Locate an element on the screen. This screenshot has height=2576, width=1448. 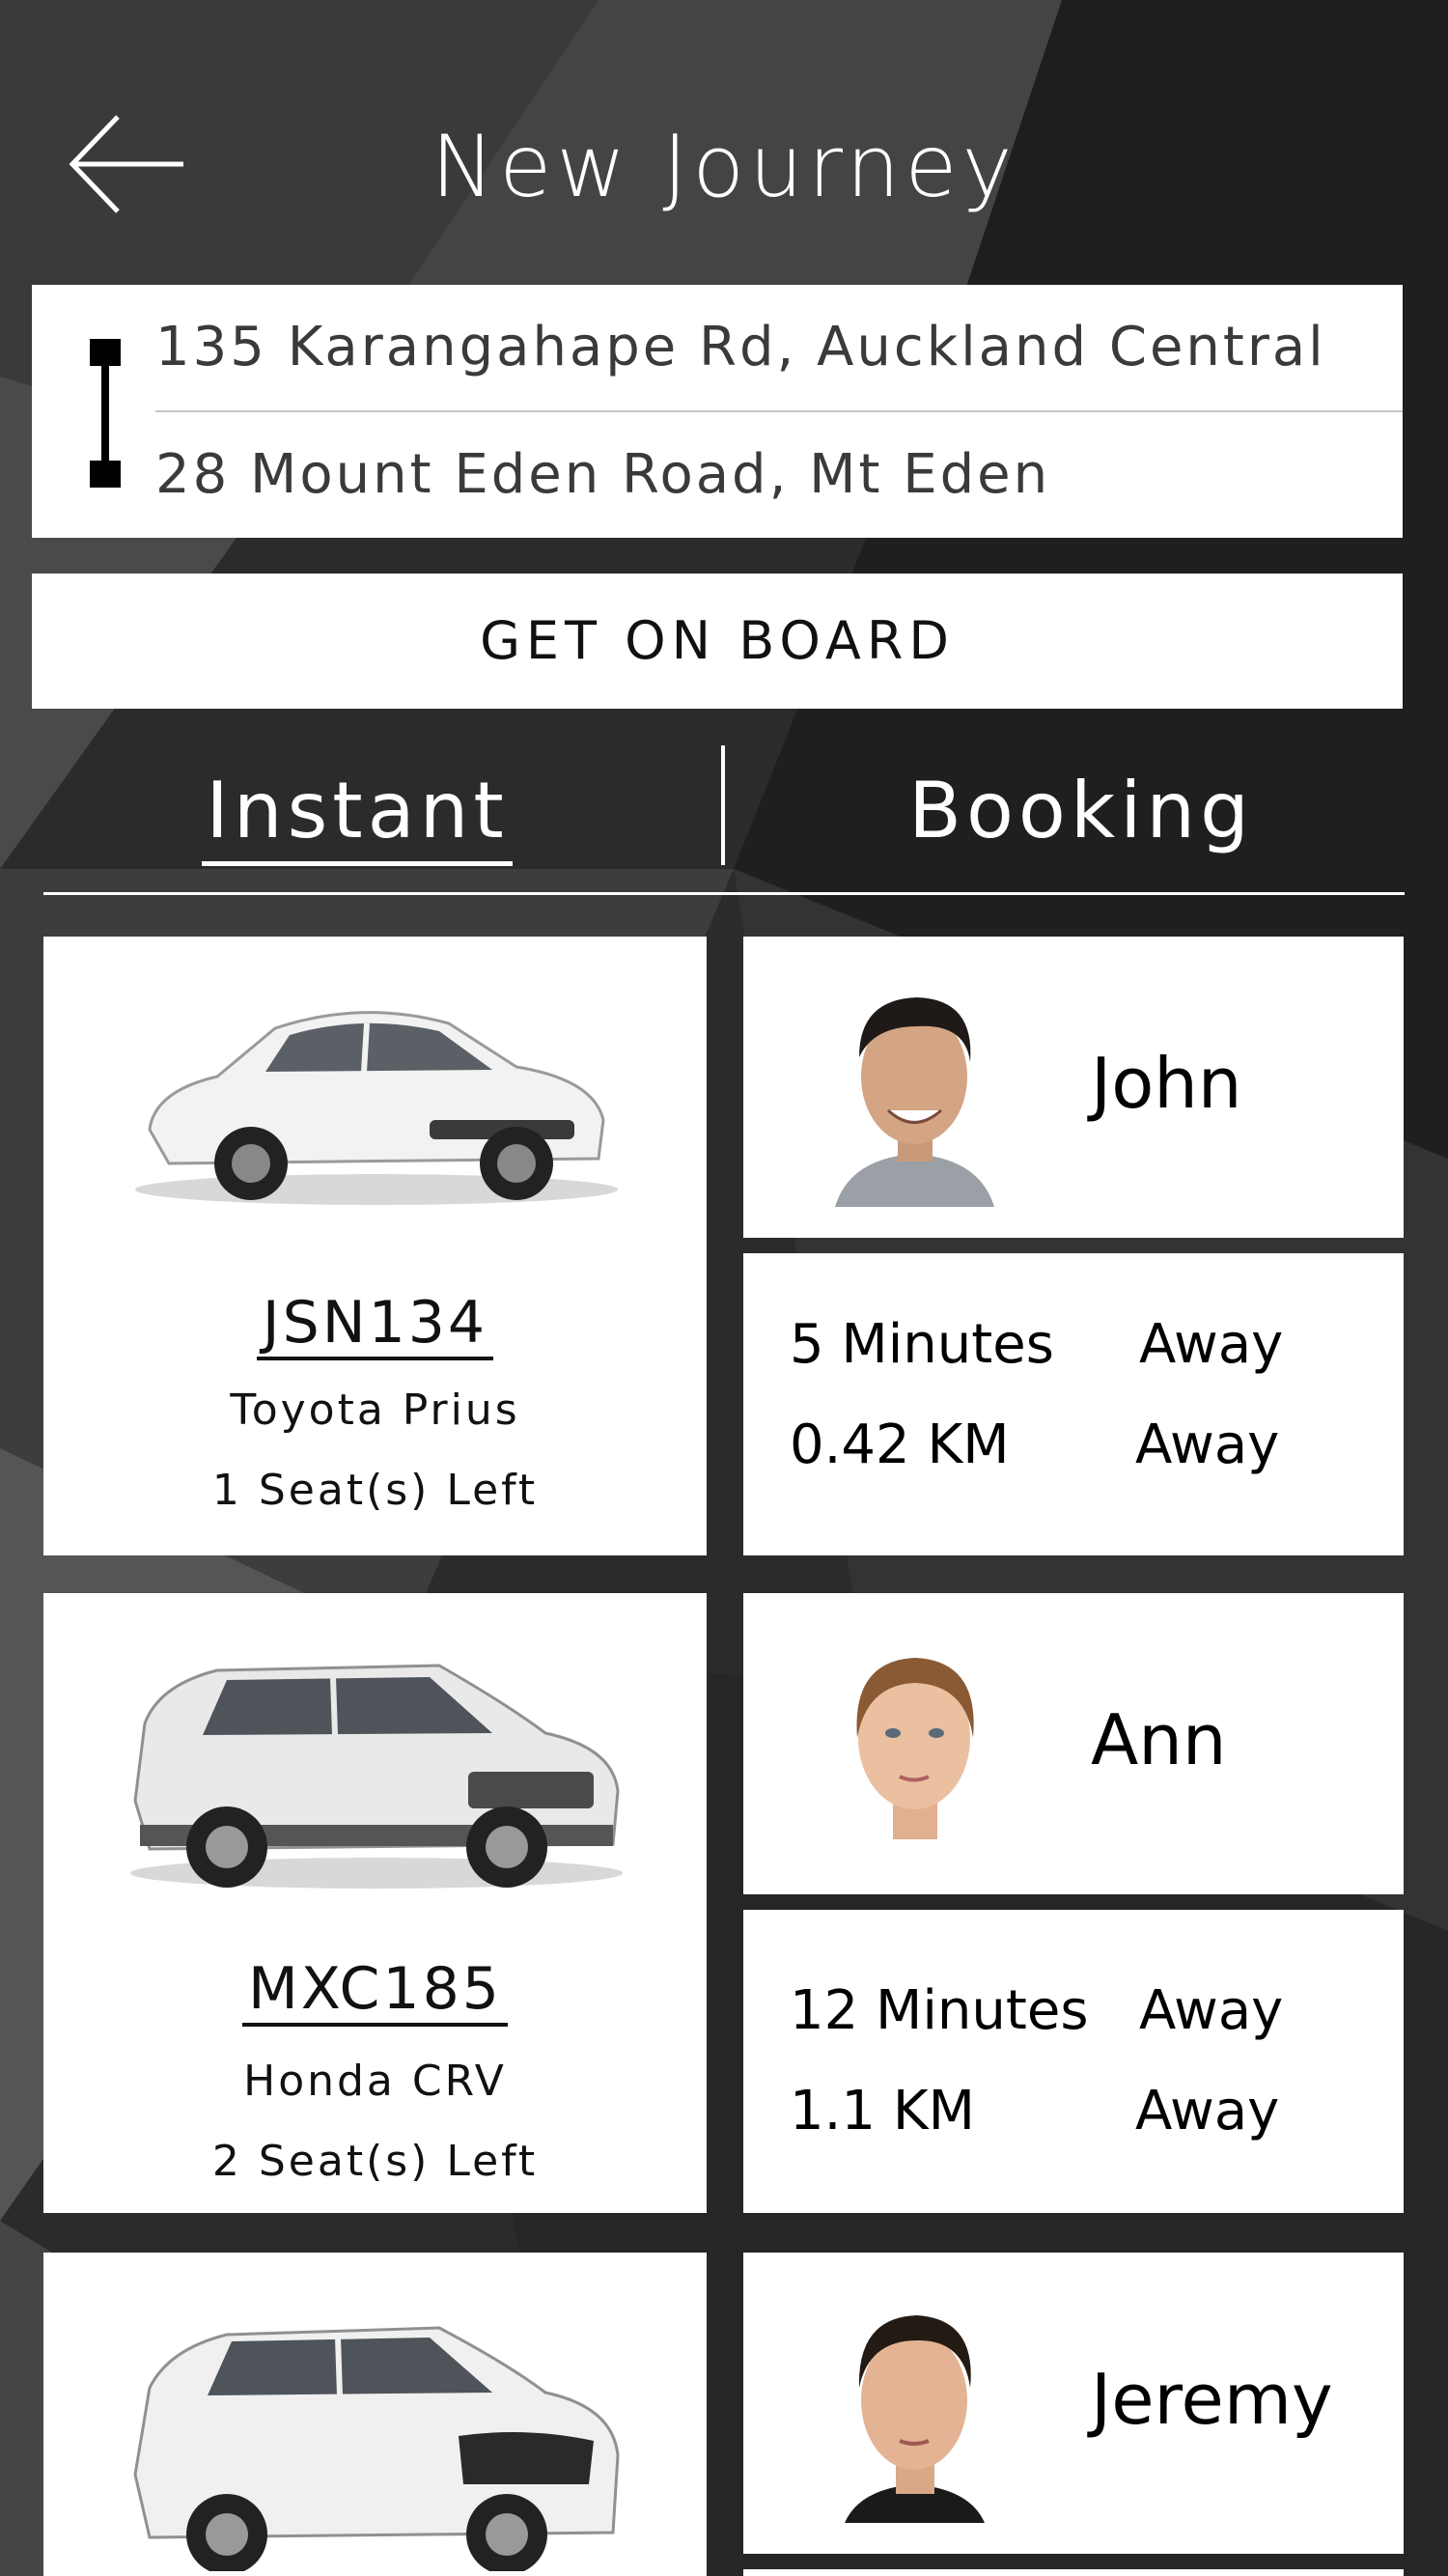
eta-minutes: 12 Minutes is located at coordinates (940, 2011).